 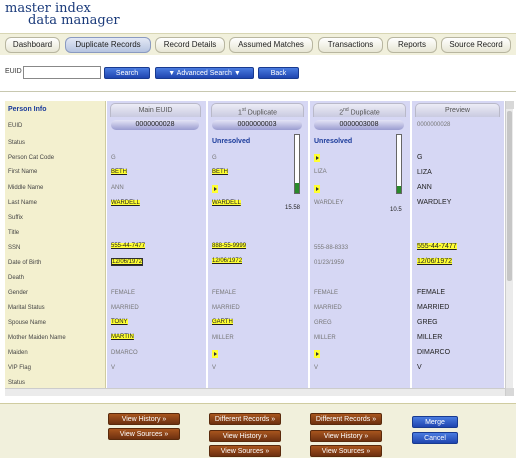 What do you see at coordinates (297, 187) in the screenshot?
I see `first-duplicate-score-fill` at bounding box center [297, 187].